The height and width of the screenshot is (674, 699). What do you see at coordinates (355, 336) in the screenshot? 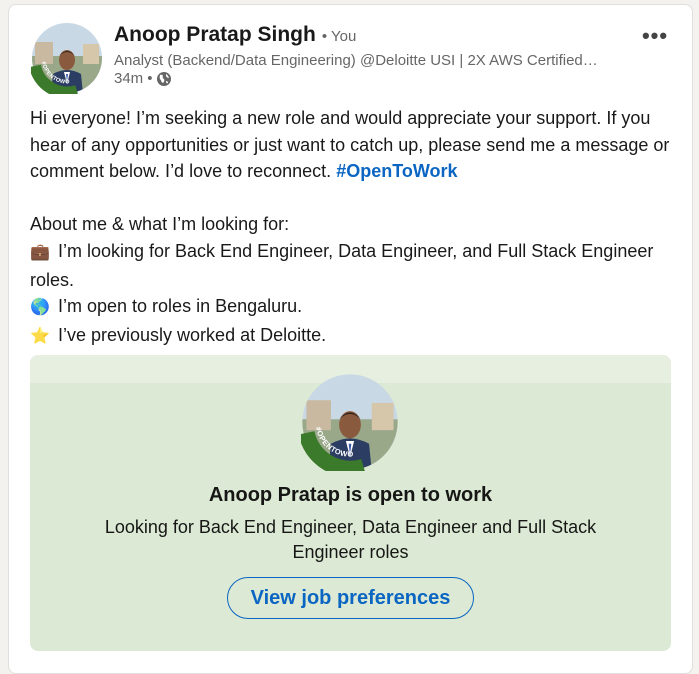
I see `list-item: ⭐ I’ve previously worked at Deloitte.` at bounding box center [355, 336].